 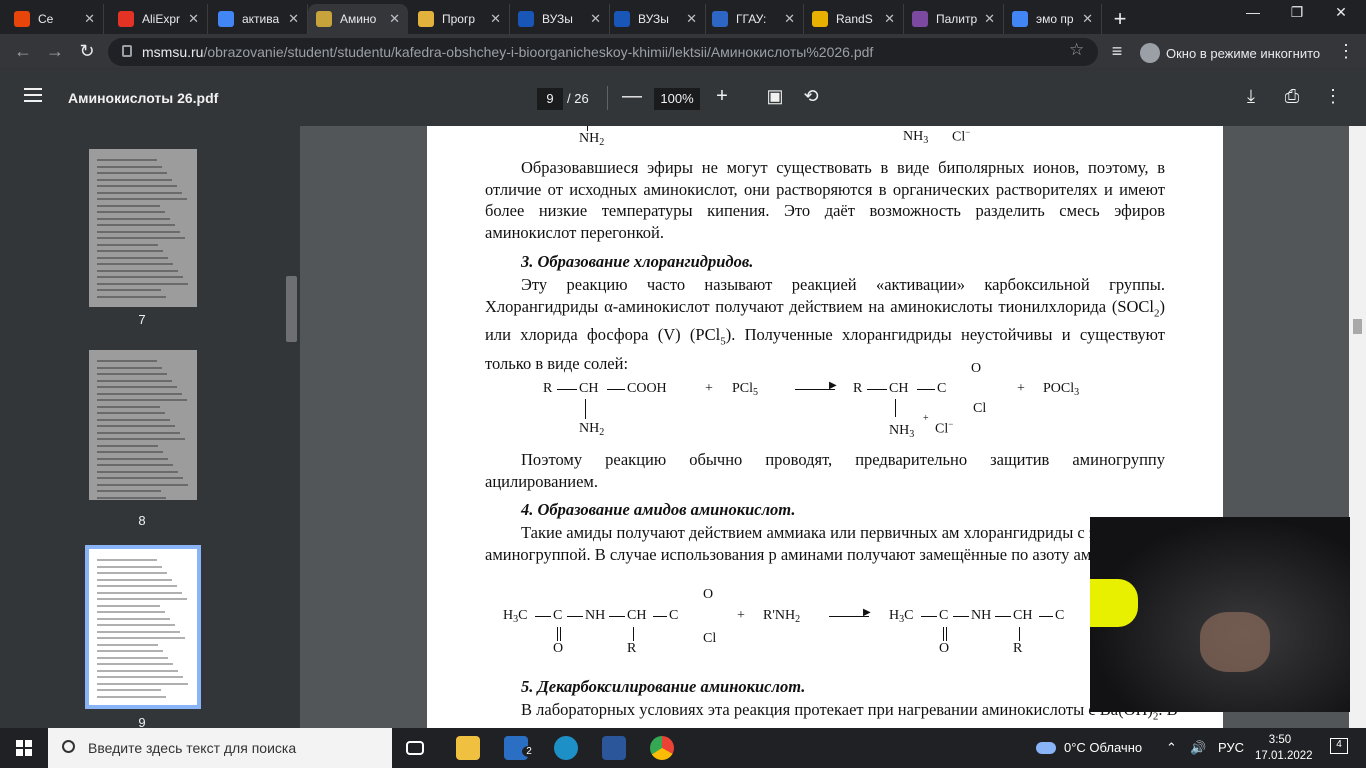 What do you see at coordinates (159, 19) in the screenshot?
I see `browser-tab: AliExpr ✕` at bounding box center [159, 19].